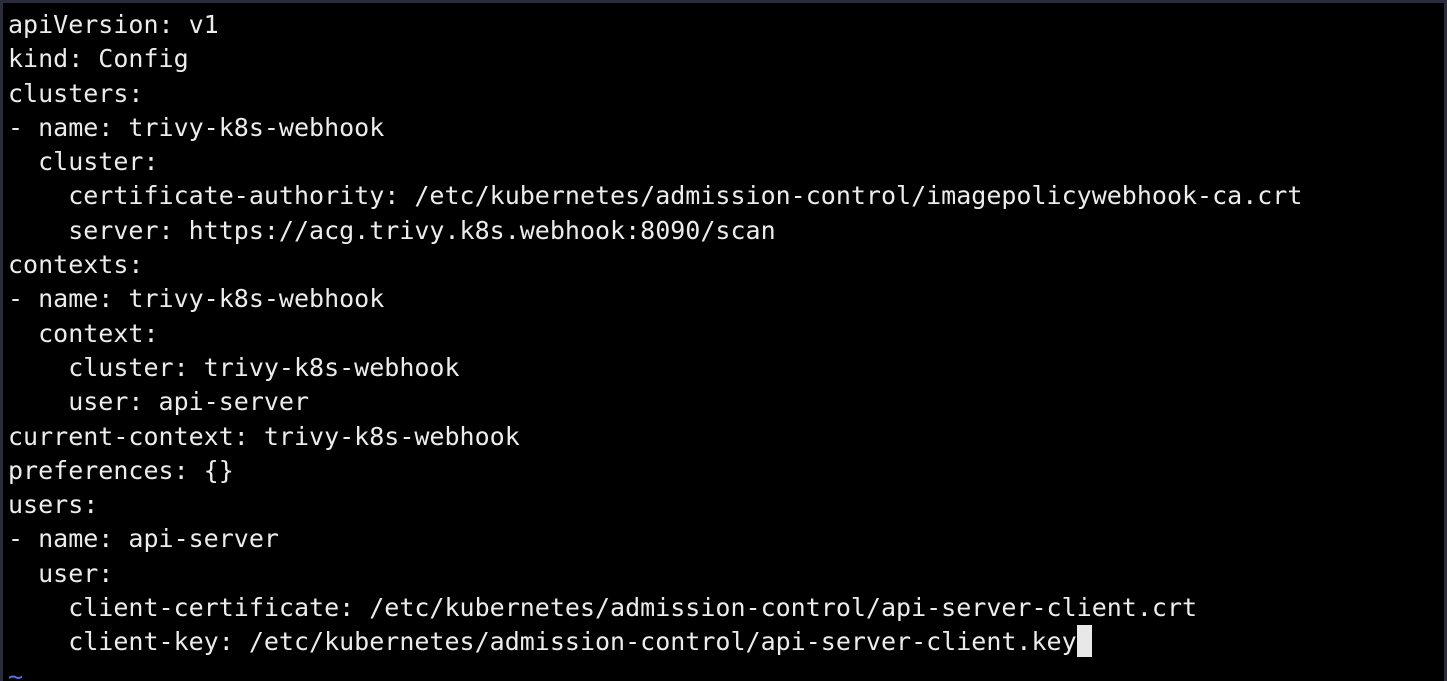 The width and height of the screenshot is (1447, 681). Describe the element at coordinates (83, 333) in the screenshot. I see `code-line: context:` at that location.